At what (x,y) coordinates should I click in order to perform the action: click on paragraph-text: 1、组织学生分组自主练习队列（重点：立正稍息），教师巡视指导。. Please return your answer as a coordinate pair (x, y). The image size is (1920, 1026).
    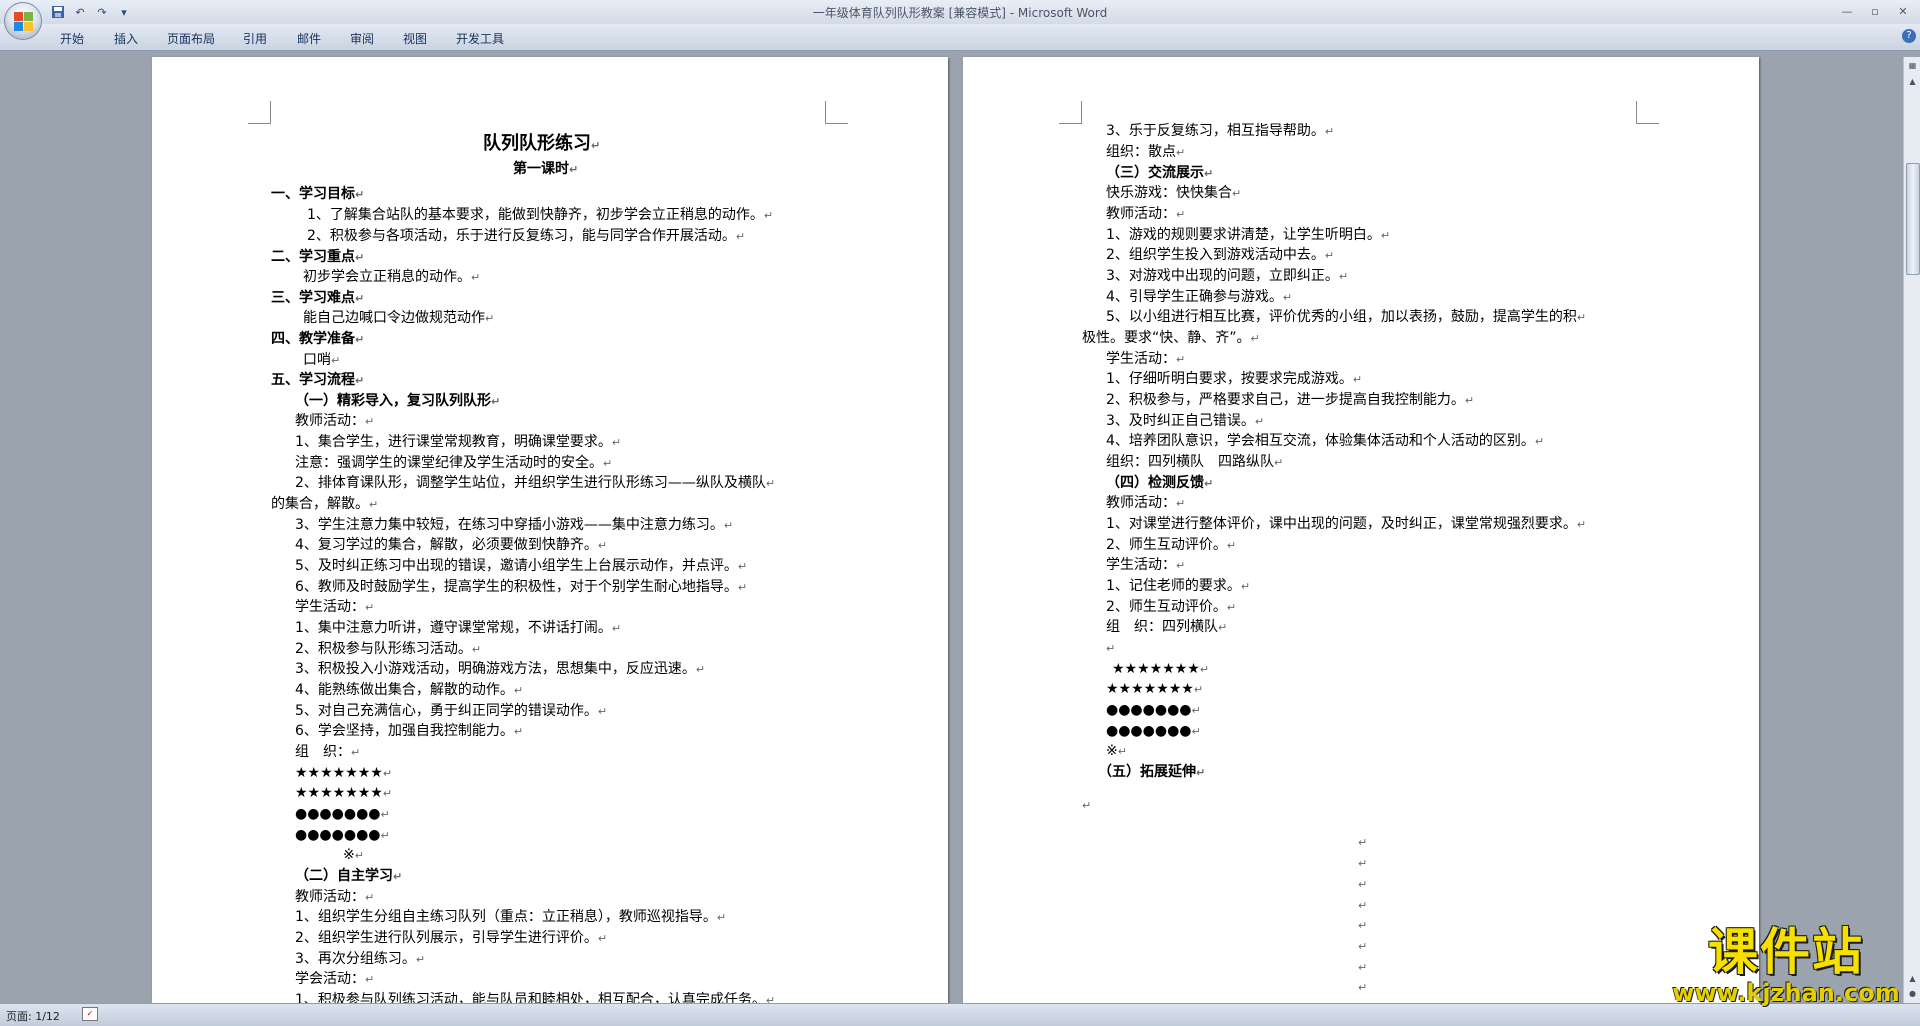
    Looking at the image, I should click on (506, 917).